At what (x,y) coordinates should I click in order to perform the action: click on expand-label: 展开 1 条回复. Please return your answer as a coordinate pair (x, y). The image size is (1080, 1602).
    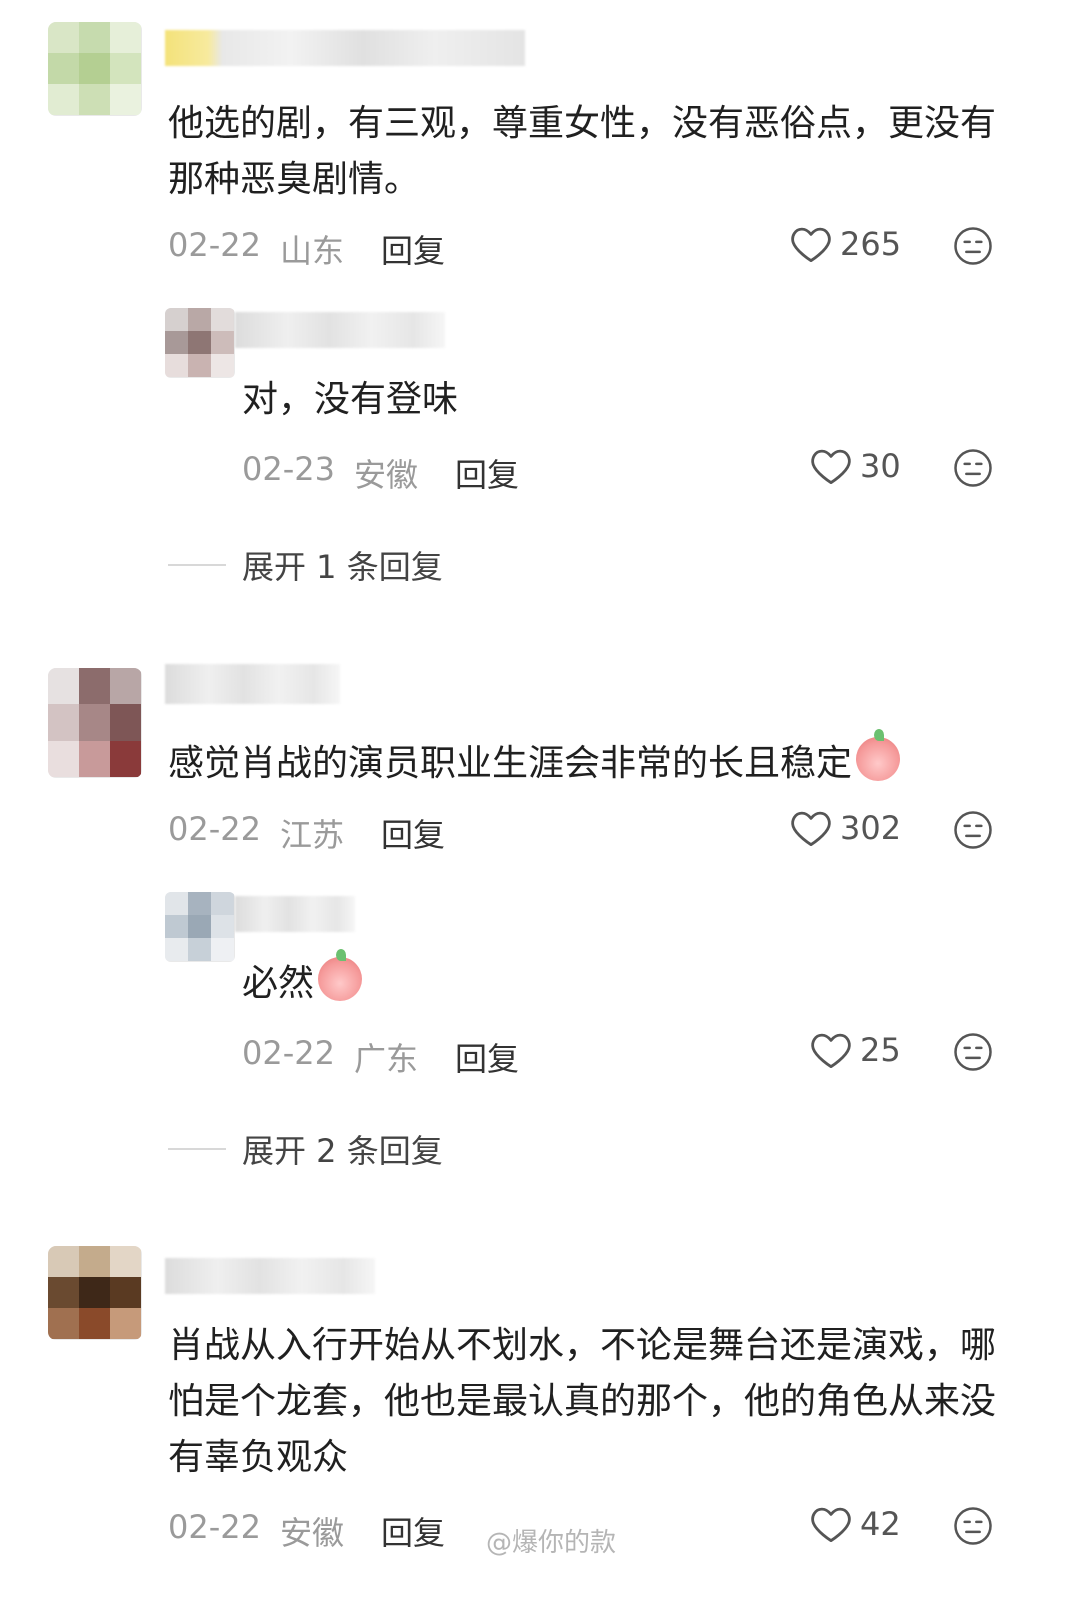
    Looking at the image, I should click on (342, 567).